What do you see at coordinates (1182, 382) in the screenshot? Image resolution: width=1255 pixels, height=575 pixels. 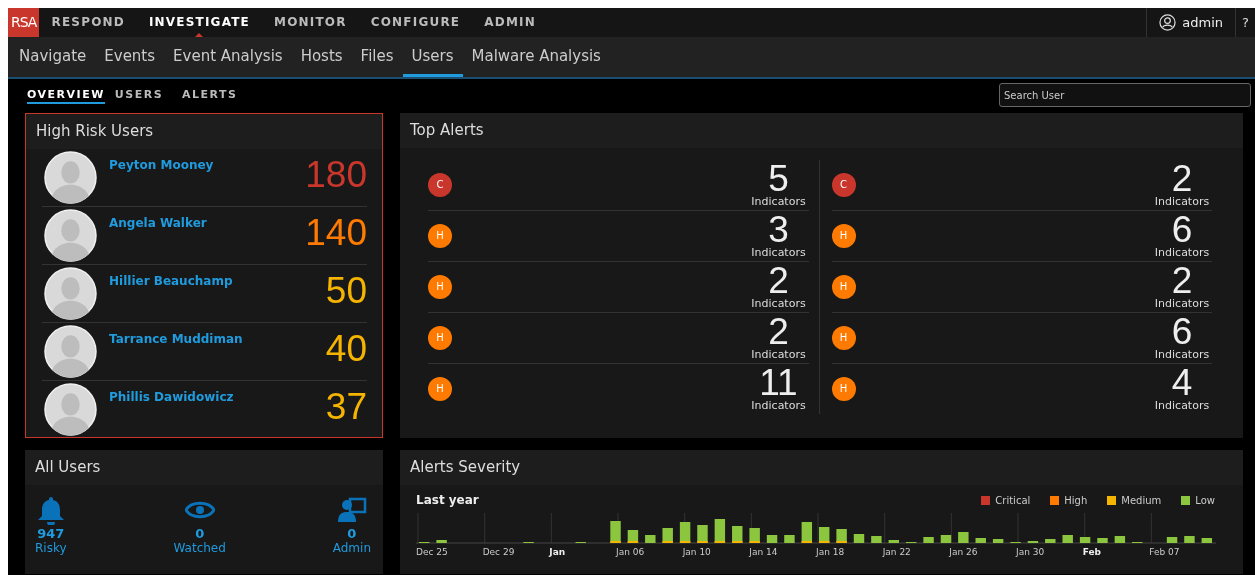 I see `indicator-count: 4` at bounding box center [1182, 382].